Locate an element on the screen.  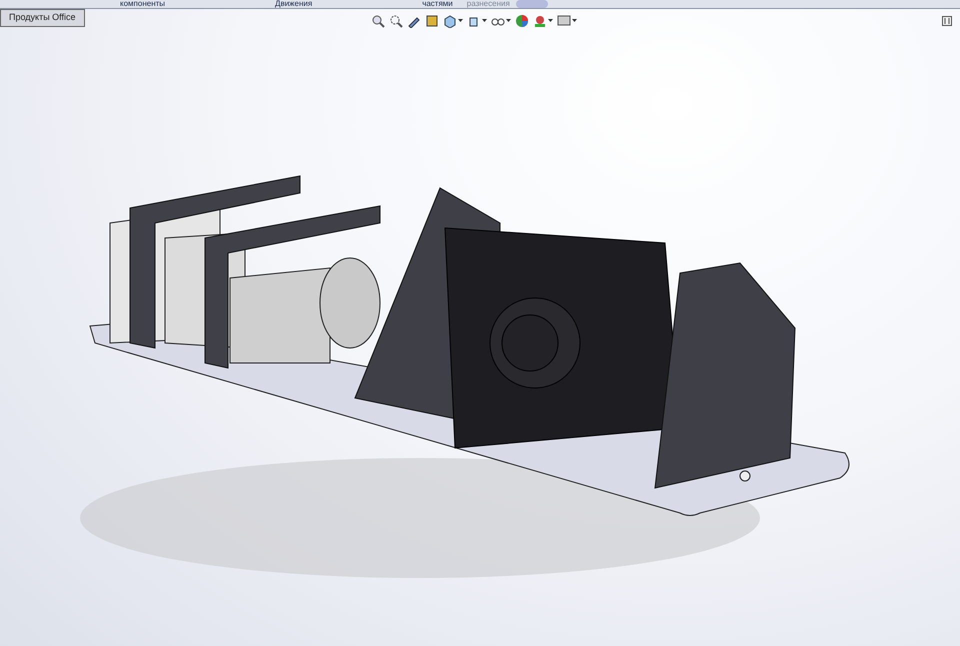
window-toggle-icon is located at coordinates (947, 21).